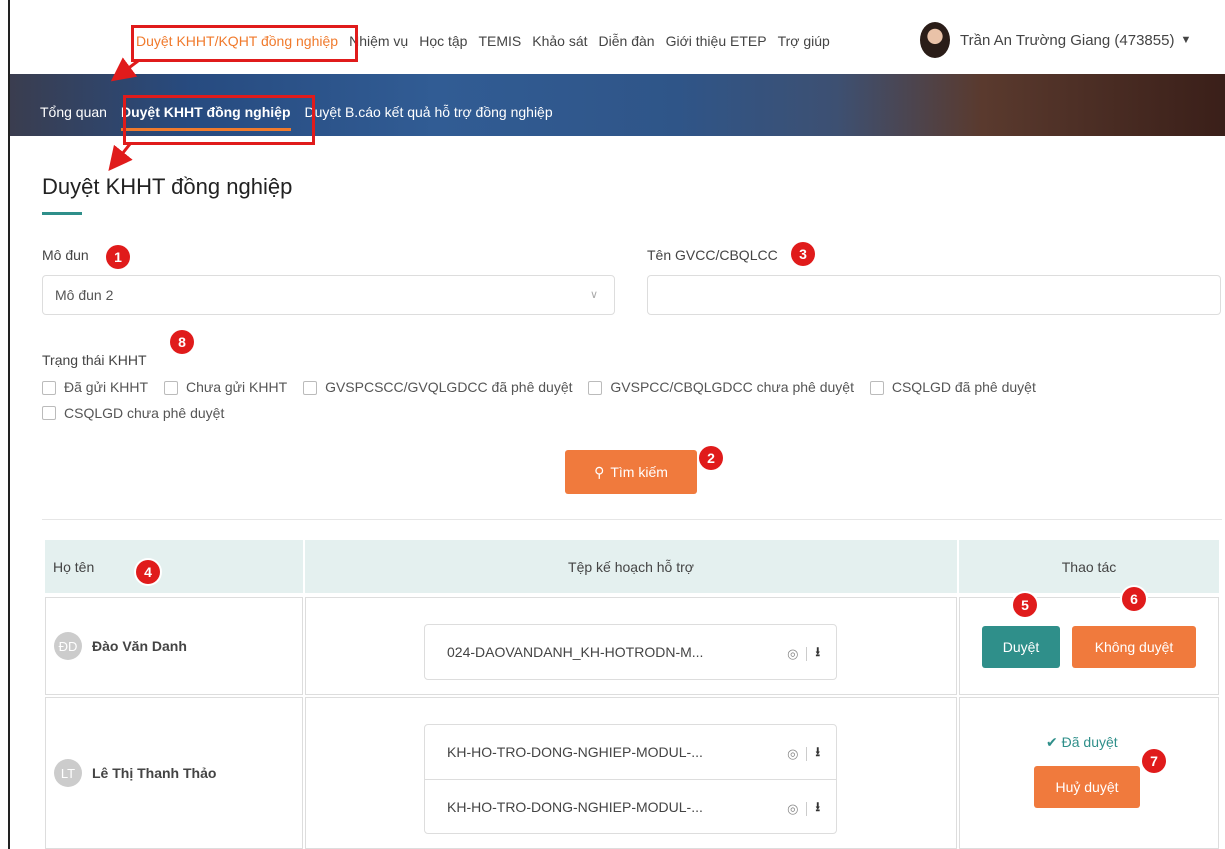  Describe the element at coordinates (236, 387) in the screenshot. I see `status-checkbox-label: Chưa gửi KHHT` at that location.